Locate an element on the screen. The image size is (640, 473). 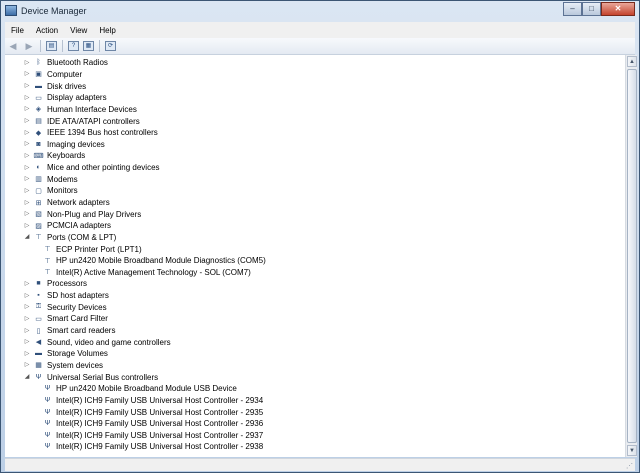
tree-category: ◢ Ψ Universal Serial Bus controllers is located at coordinates (315, 377).